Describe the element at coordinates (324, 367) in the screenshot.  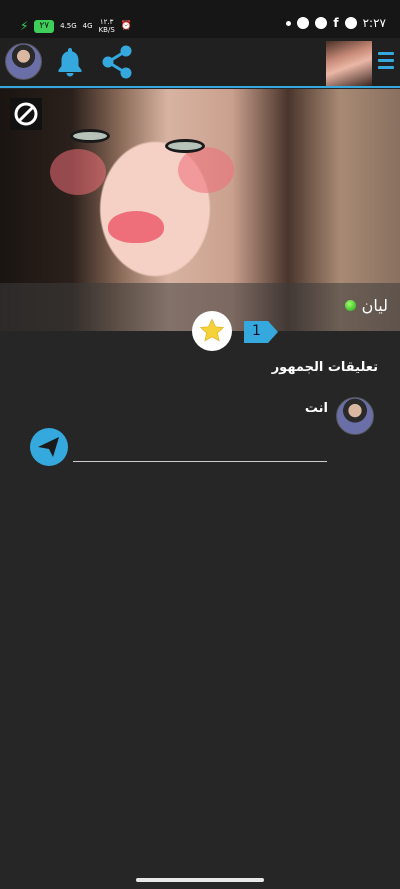
I see `comments-title: تعليقات الجمهور` at that location.